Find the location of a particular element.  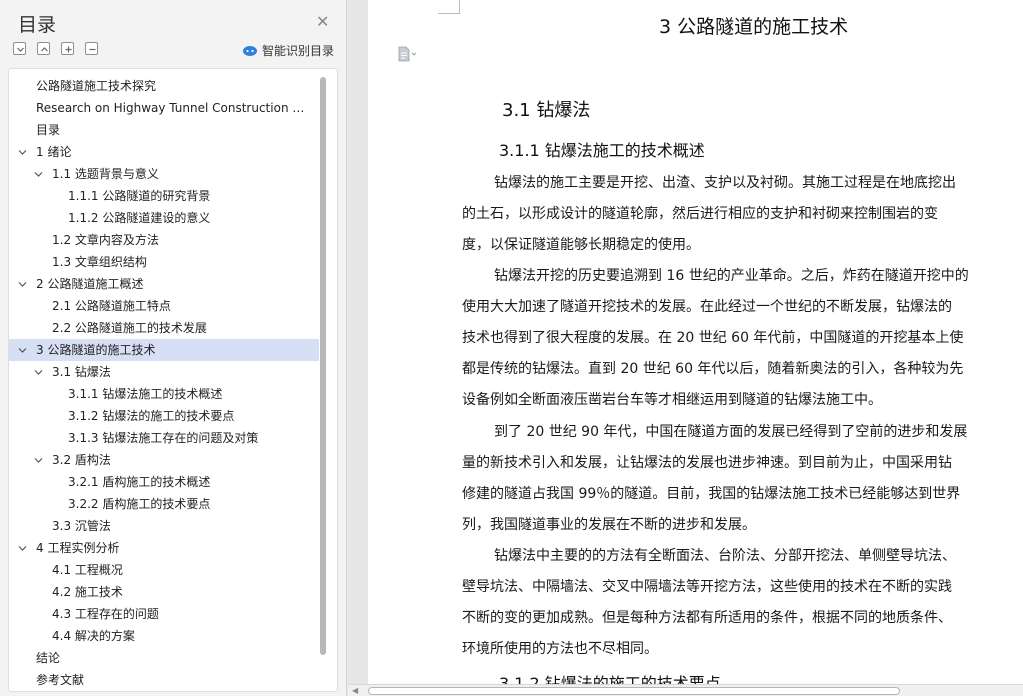

subsection-heading-1: 3.1.1 钻爆法施工的技术概述 is located at coordinates (602, 150).